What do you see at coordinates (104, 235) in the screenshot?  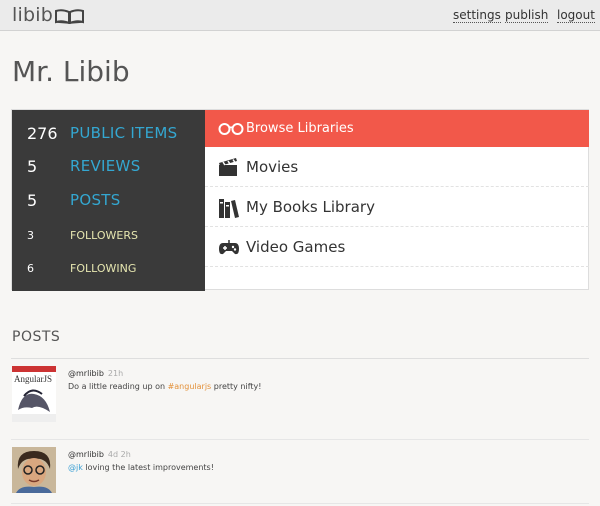 I see `stat-label: FOLLOWERS` at bounding box center [104, 235].